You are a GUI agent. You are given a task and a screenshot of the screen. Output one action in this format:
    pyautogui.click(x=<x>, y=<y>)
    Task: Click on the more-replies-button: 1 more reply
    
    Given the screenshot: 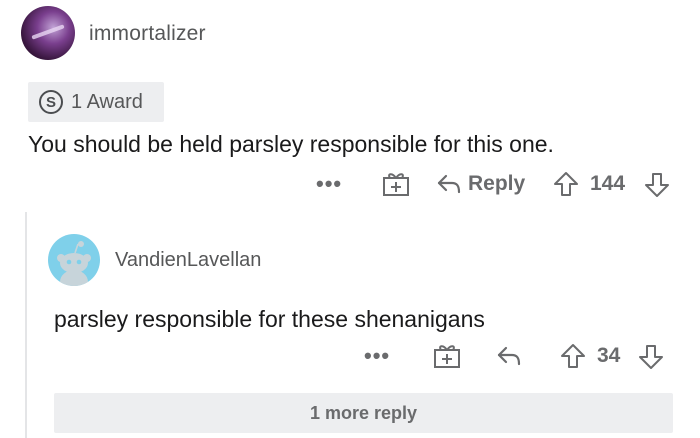 What is the action you would take?
    pyautogui.click(x=363, y=413)
    